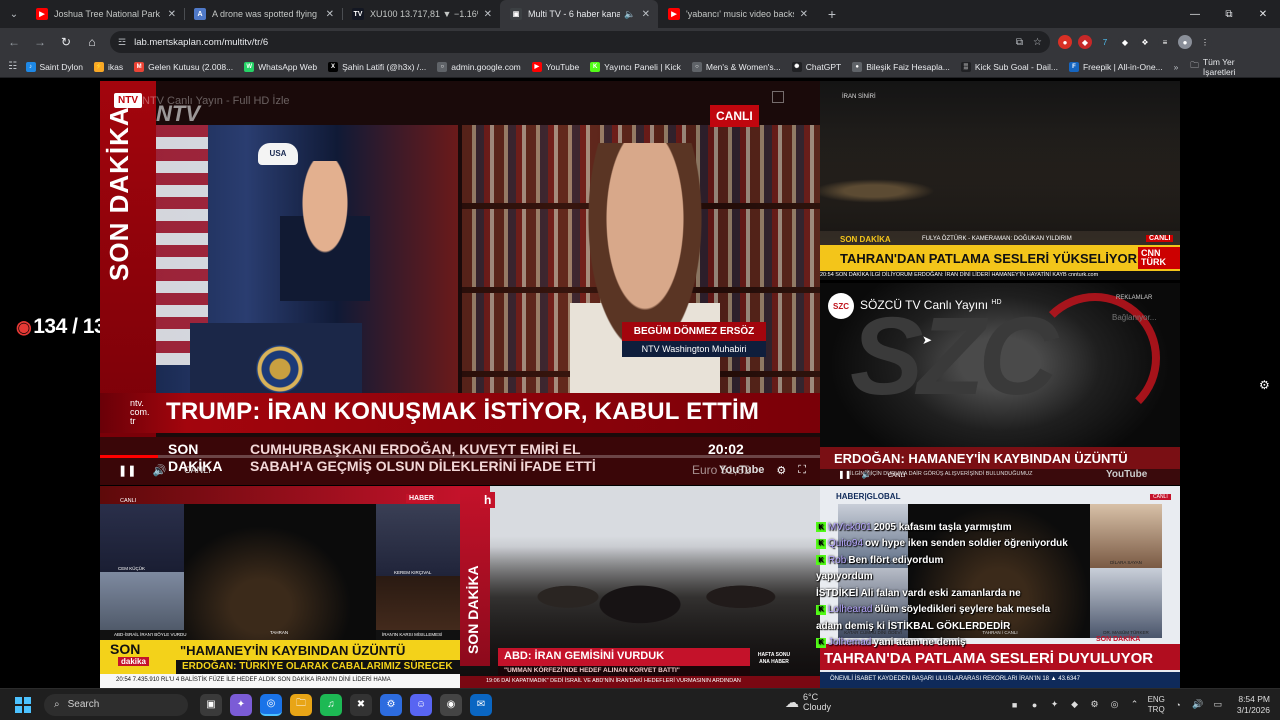  What do you see at coordinates (1015, 705) in the screenshot?
I see `tray-app-1-icon: ■` at bounding box center [1015, 705].